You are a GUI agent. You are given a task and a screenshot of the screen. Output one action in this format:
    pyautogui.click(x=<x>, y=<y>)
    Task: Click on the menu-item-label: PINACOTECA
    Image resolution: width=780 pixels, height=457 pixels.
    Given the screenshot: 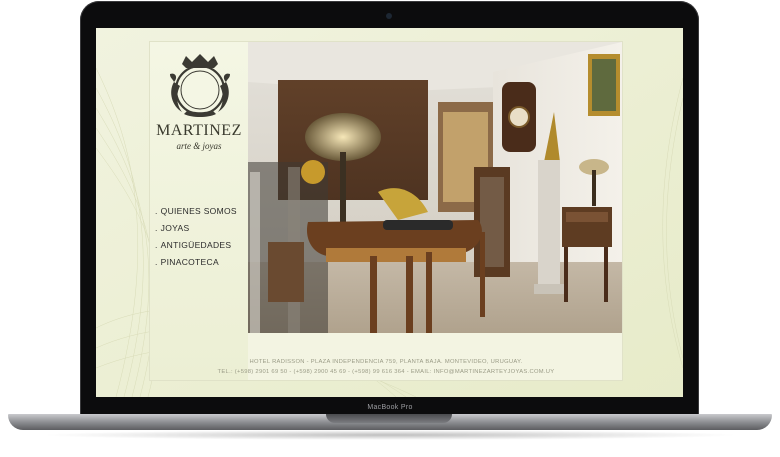 What is the action you would take?
    pyautogui.click(x=189, y=262)
    